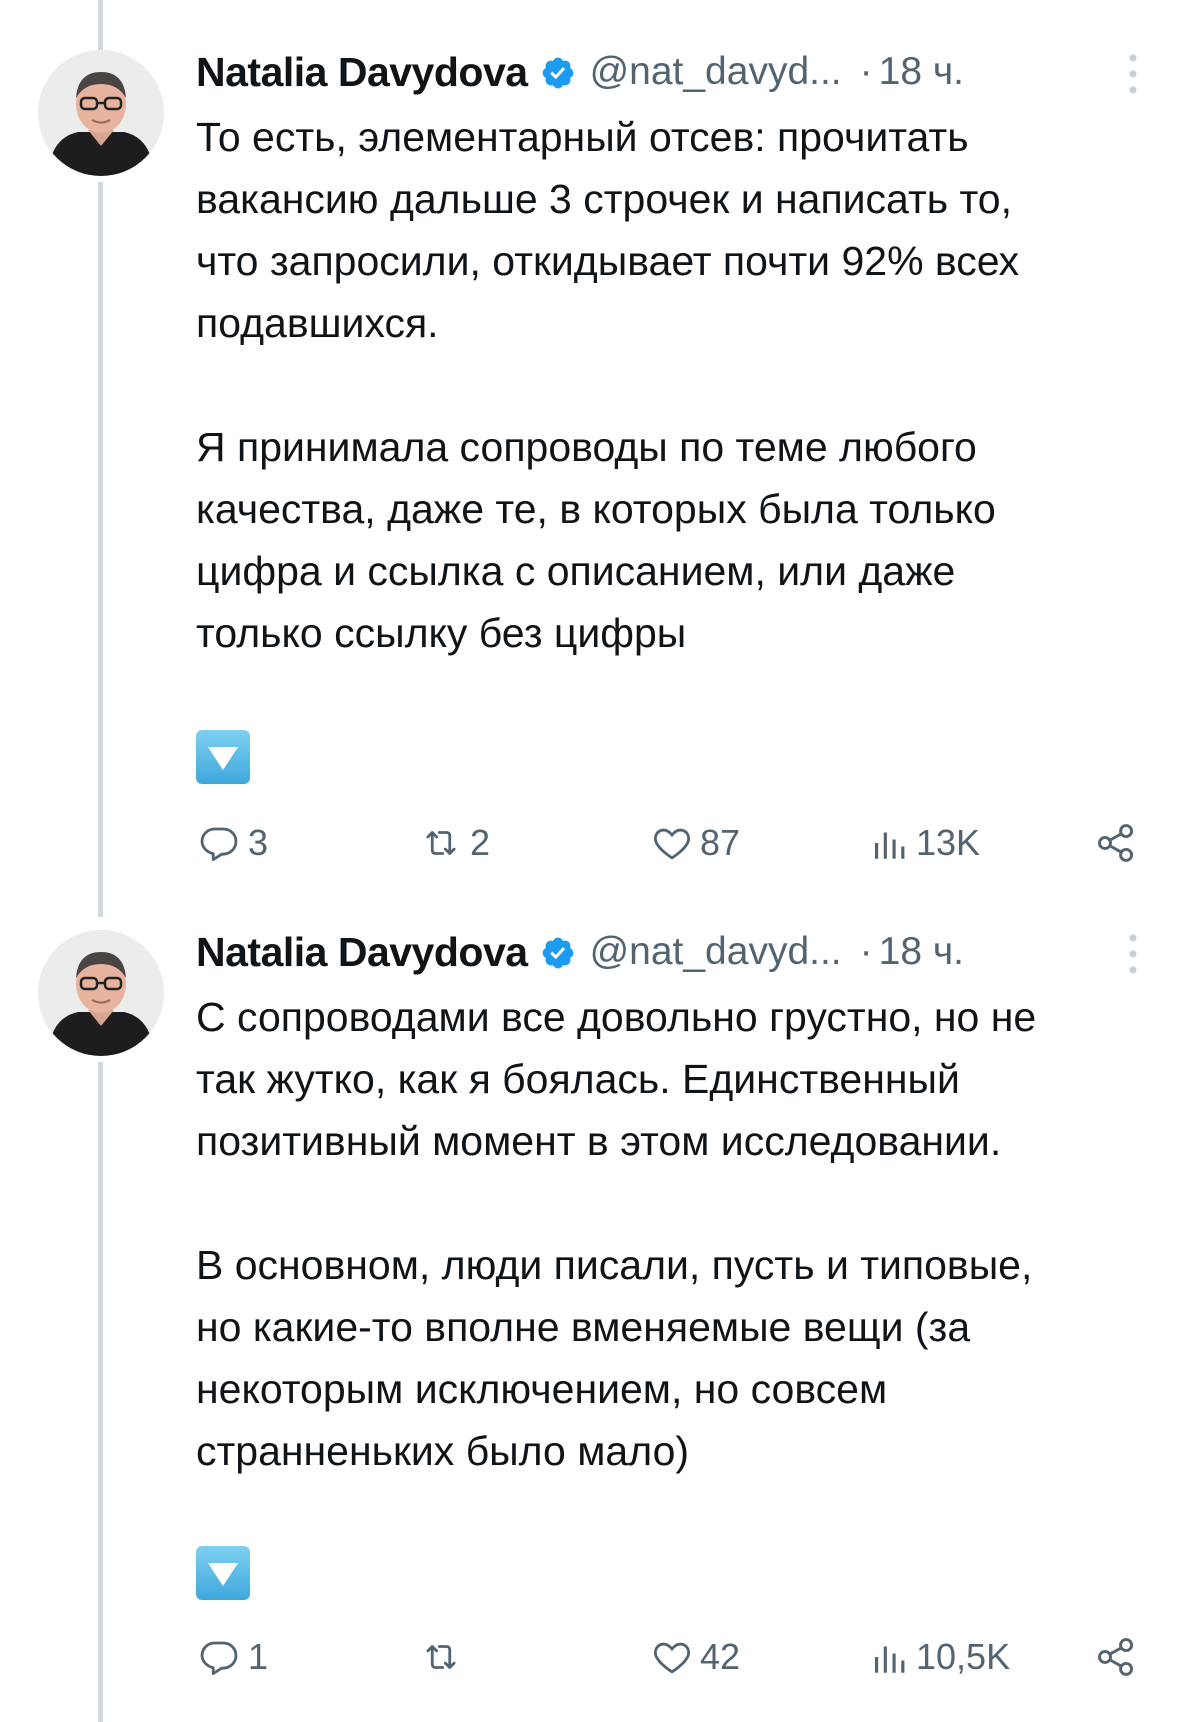 This screenshot has height=1722, width=1200. What do you see at coordinates (963, 1656) in the screenshot?
I see `views-count: 10,5K` at bounding box center [963, 1656].